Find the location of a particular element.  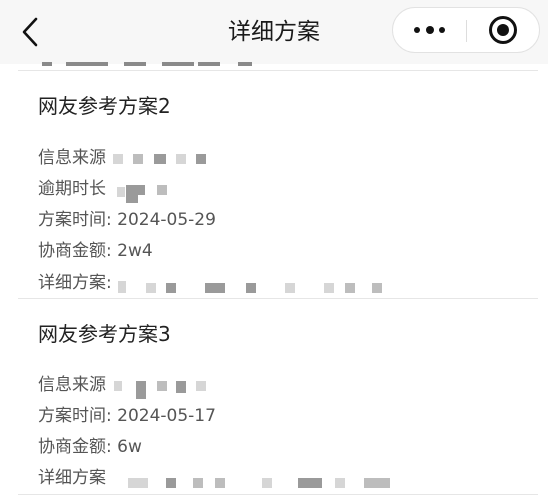

capsule-menu is located at coordinates (466, 30).